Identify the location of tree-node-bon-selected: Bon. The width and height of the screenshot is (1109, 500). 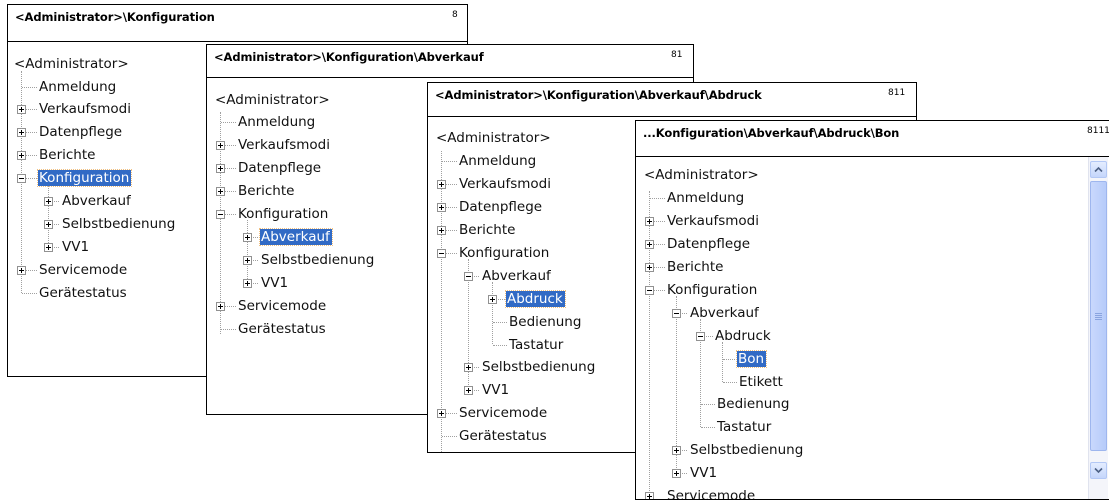
(751, 359).